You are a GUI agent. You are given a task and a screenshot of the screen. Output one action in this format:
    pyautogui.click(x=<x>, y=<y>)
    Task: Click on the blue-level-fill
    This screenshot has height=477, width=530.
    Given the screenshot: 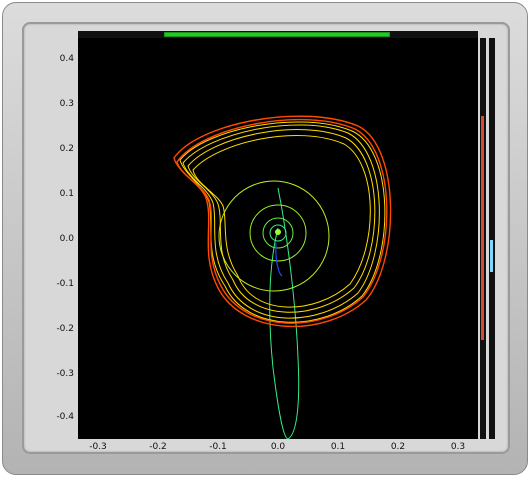 What is the action you would take?
    pyautogui.click(x=491, y=256)
    